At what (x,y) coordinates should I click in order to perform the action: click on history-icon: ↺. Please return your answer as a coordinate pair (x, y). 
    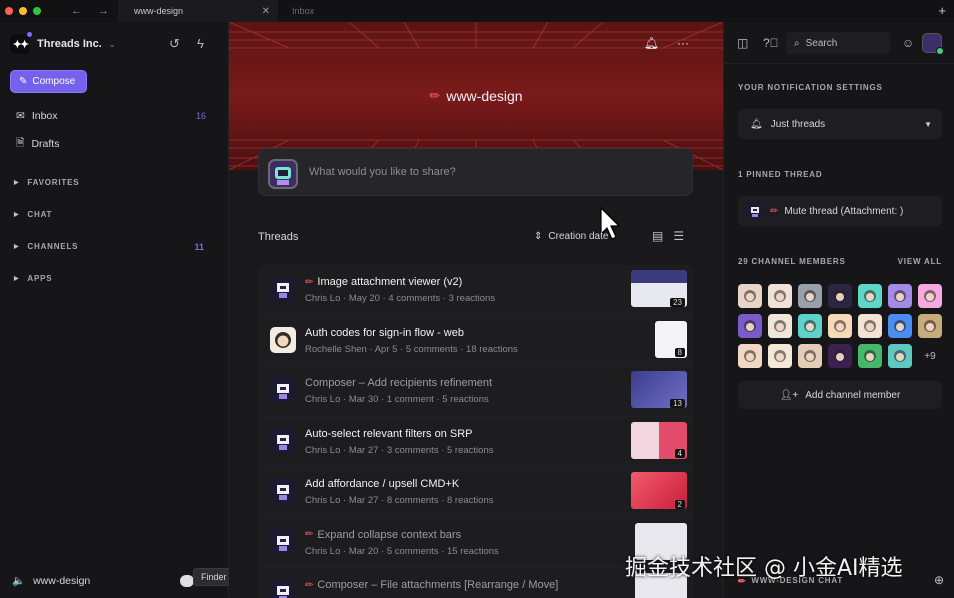
    Looking at the image, I should click on (174, 44).